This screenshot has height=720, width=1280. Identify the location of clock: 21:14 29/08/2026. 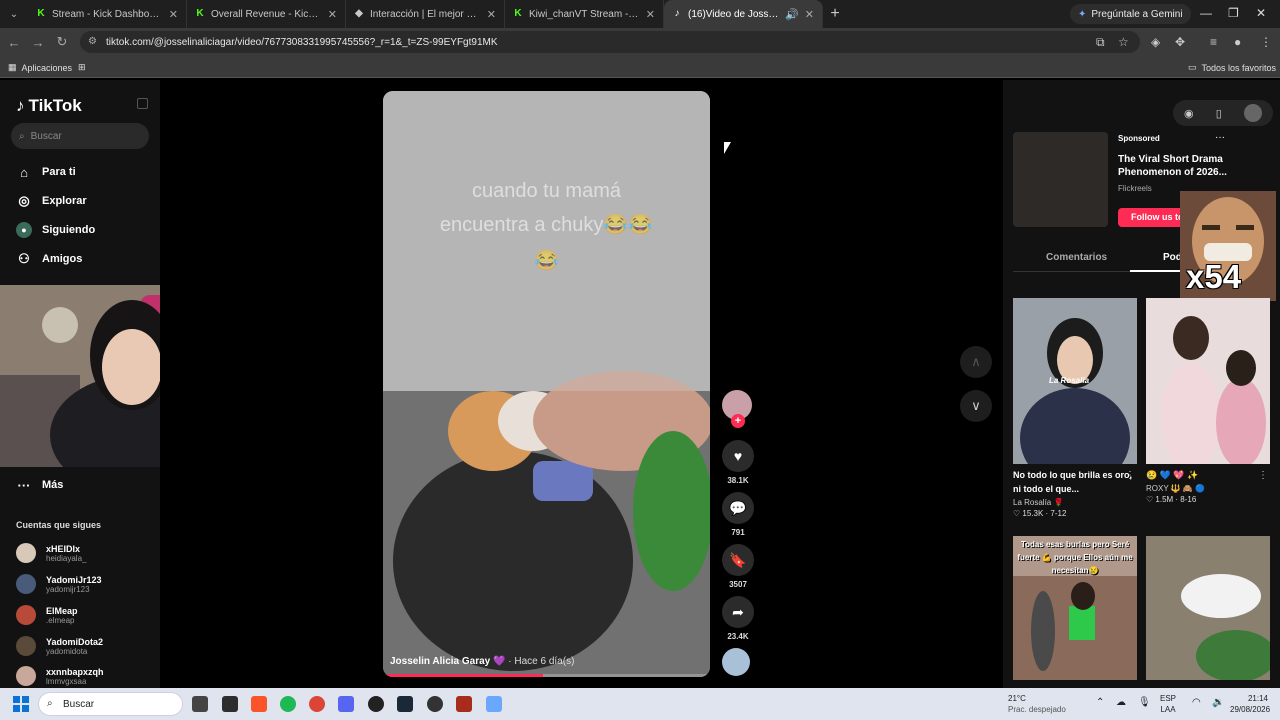
(1250, 704).